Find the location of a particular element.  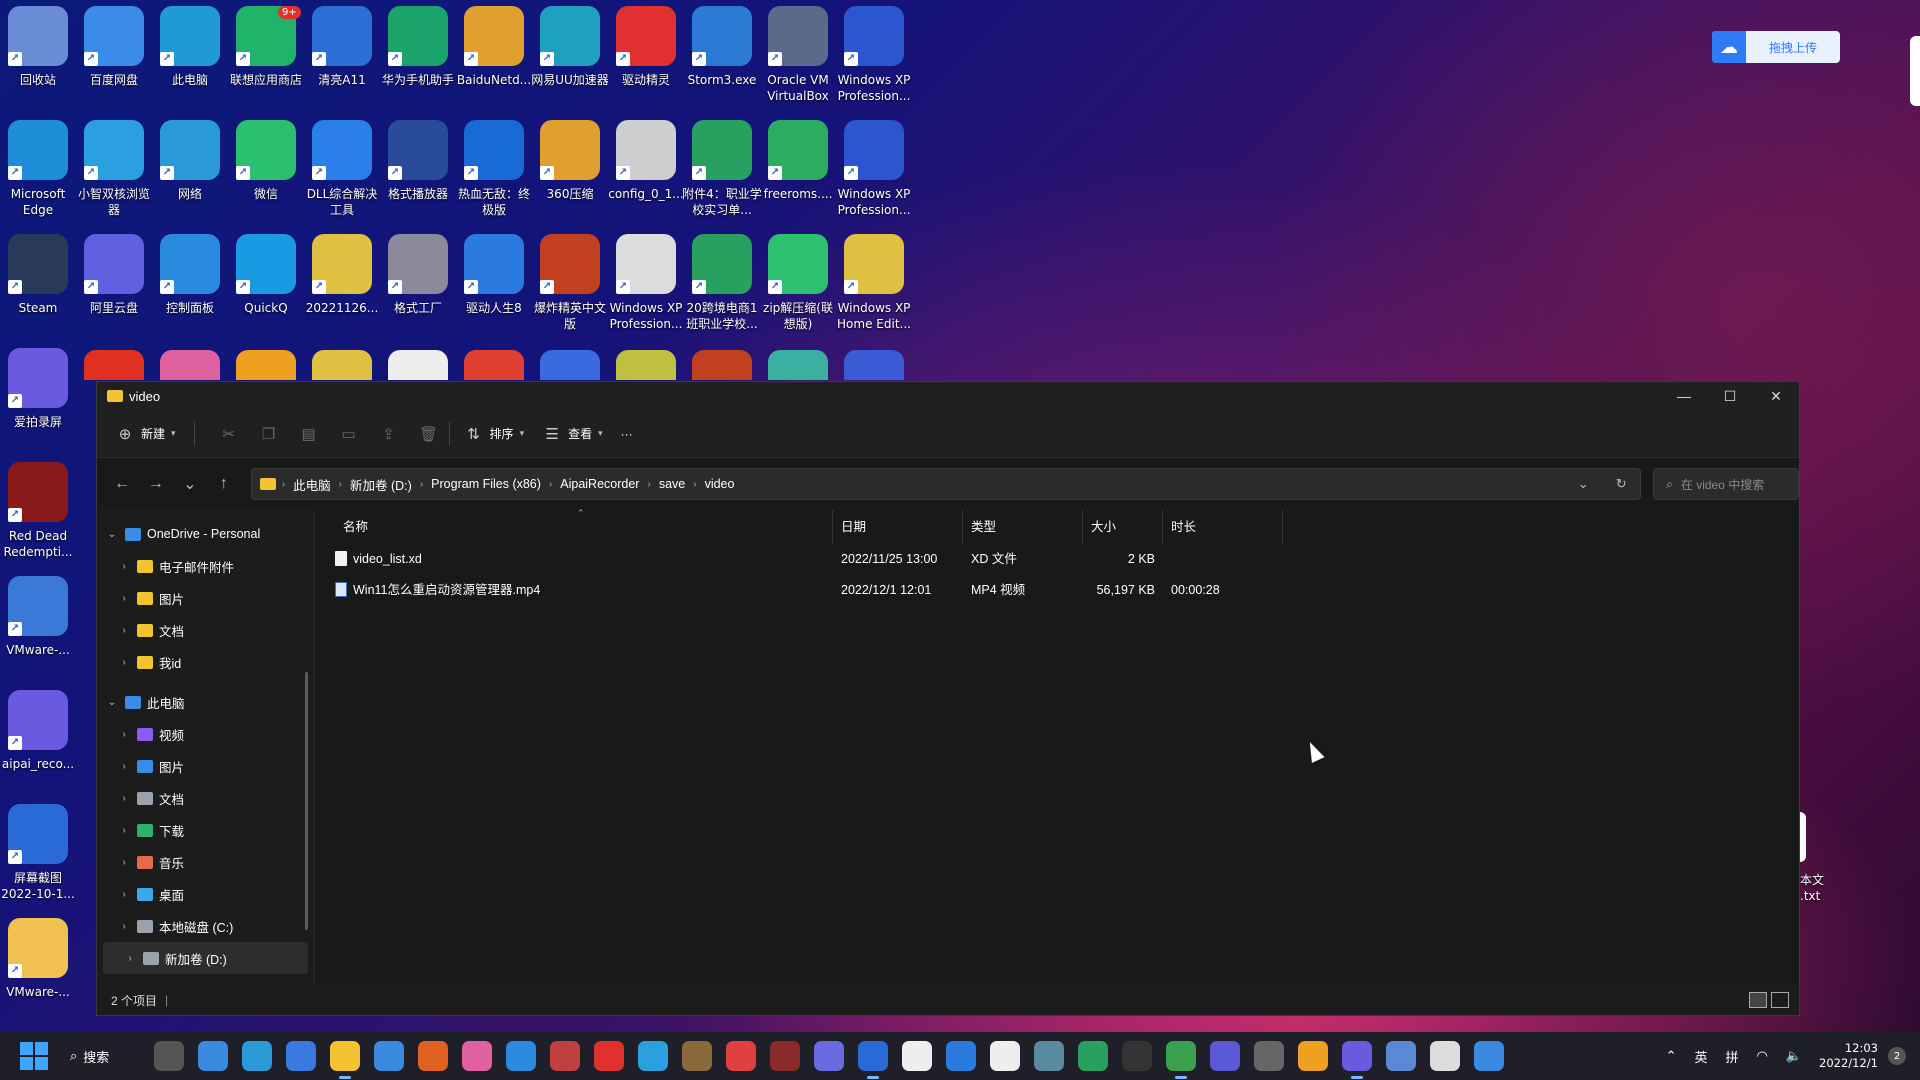

wifi-icon: ◠ is located at coordinates (1762, 1056).